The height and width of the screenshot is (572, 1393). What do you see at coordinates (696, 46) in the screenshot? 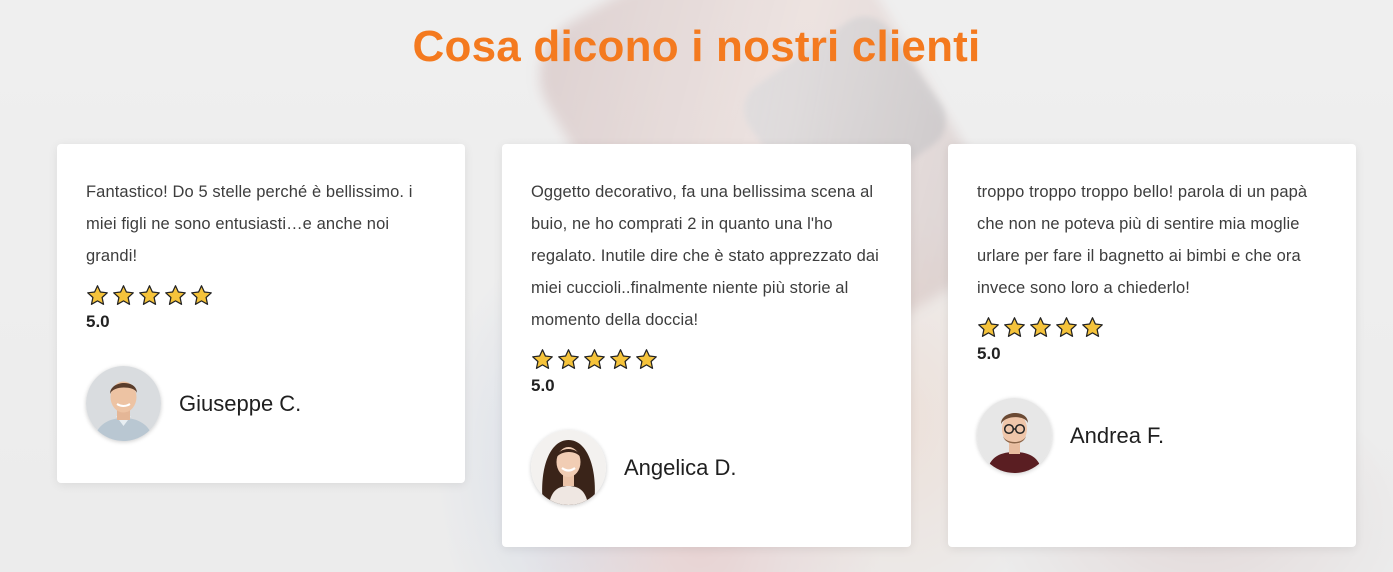
I see `section-title: Cosa dicono i nostri clienti` at bounding box center [696, 46].